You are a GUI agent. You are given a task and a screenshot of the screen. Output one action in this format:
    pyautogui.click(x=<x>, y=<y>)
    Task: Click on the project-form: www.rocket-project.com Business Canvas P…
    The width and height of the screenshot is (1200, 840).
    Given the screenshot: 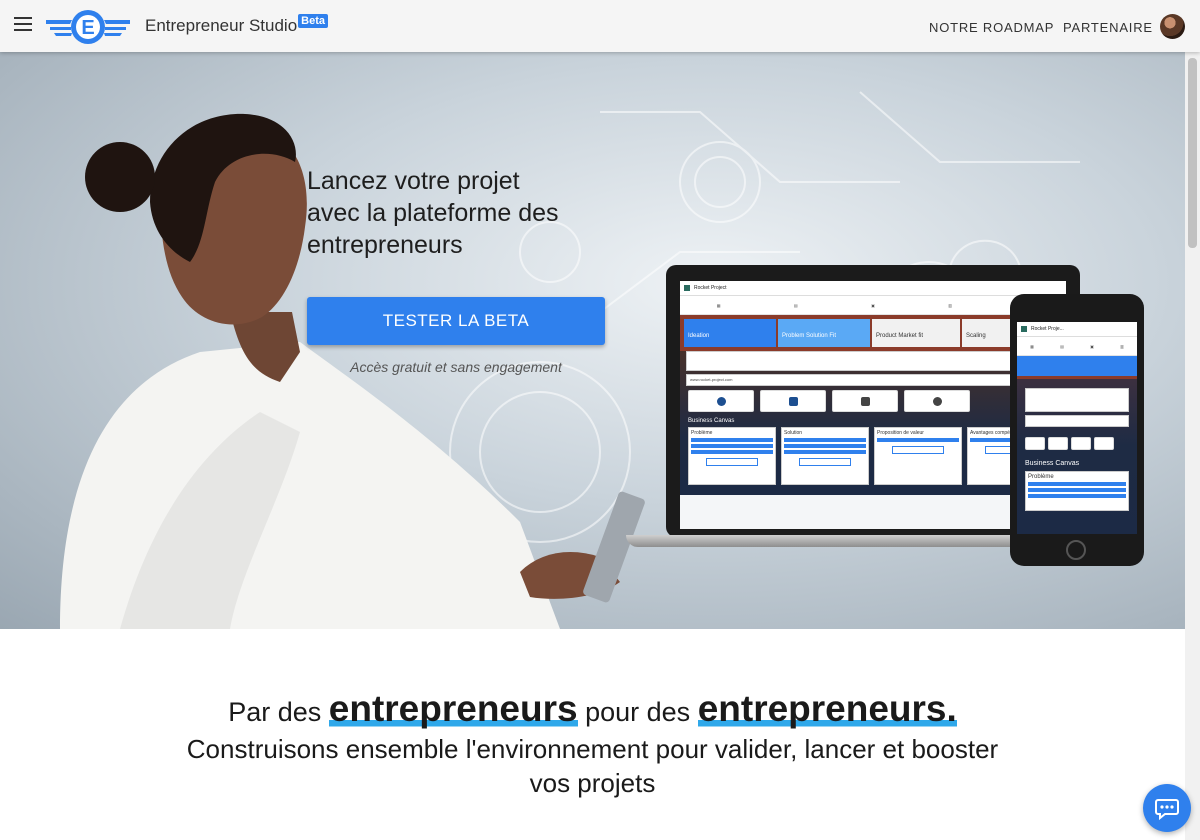 What is the action you would take?
    pyautogui.click(x=873, y=423)
    